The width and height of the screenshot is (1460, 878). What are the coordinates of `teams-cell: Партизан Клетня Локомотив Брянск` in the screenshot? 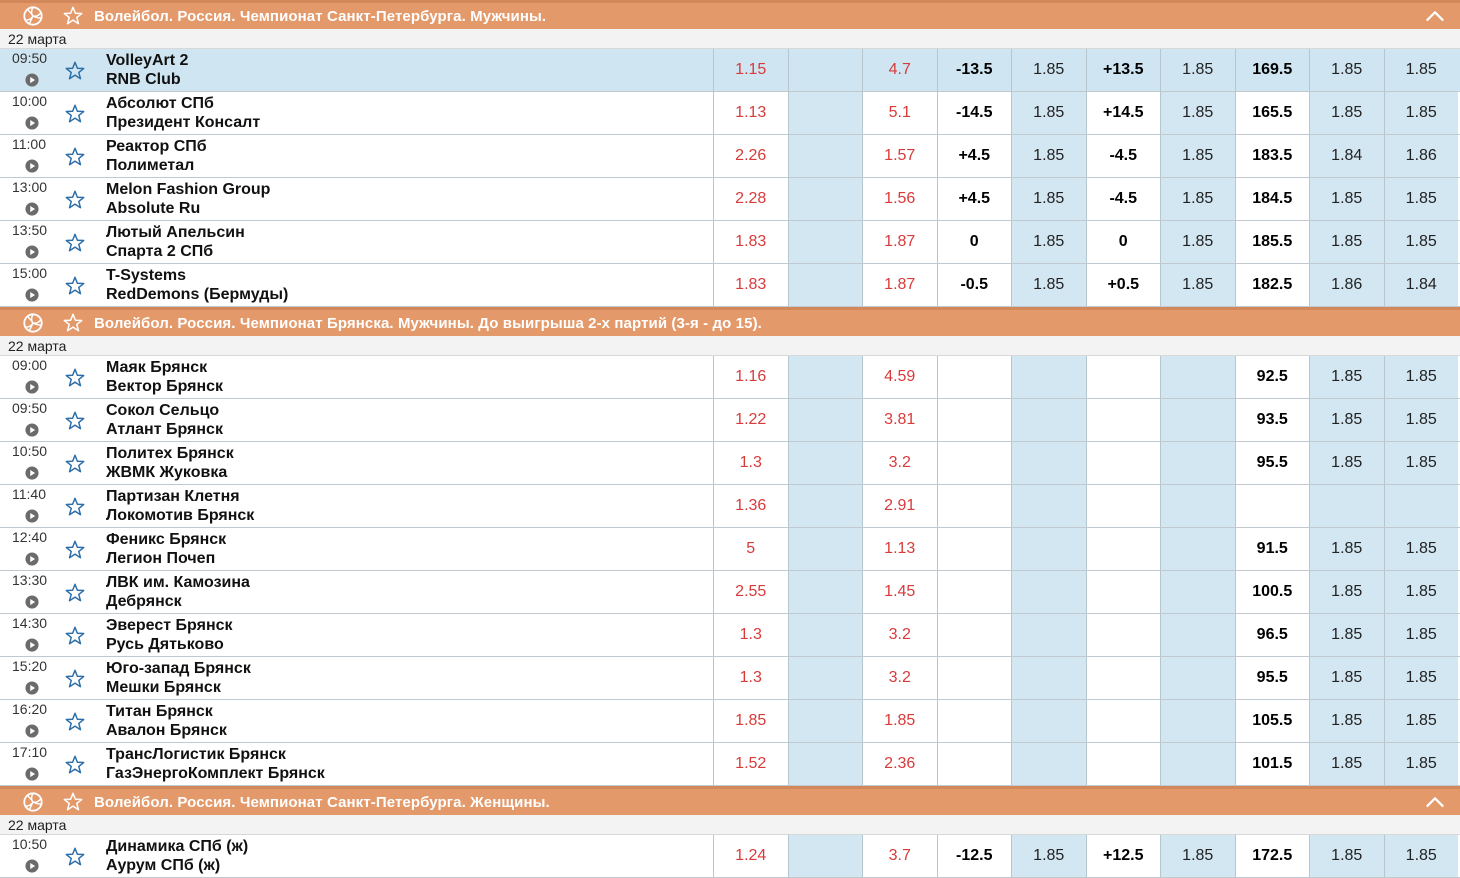 It's located at (401, 506).